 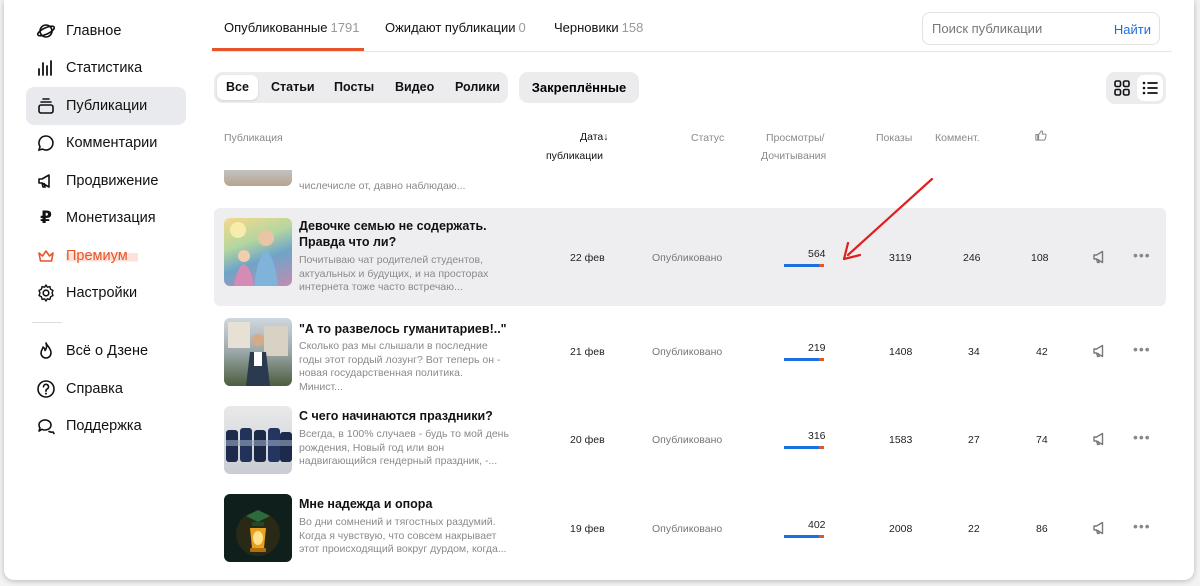 I want to click on column-header-status: Статус, so click(x=708, y=138).